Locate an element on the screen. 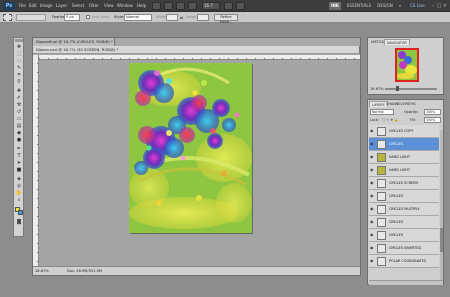 This screenshot has width=450, height=297. blur-tool-icon: ◆ is located at coordinates (19, 133).